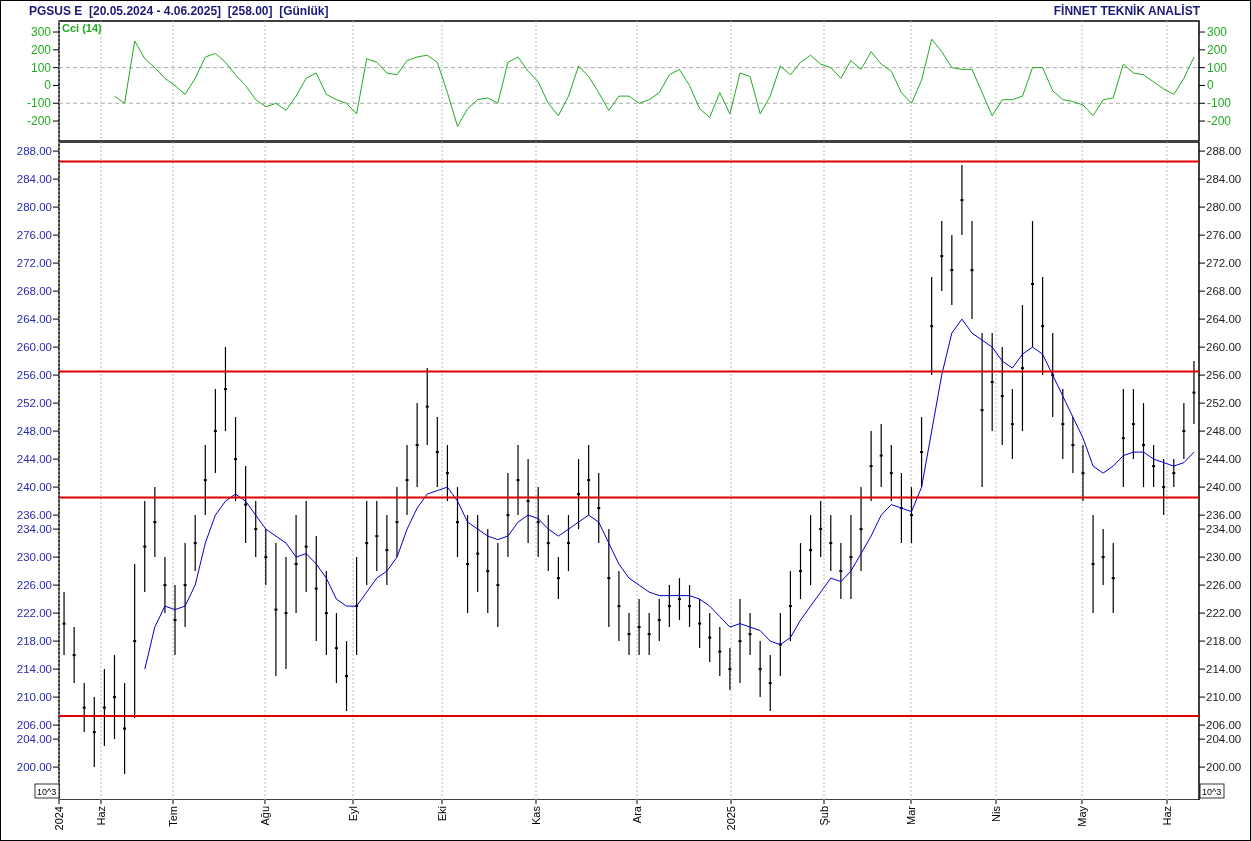 The width and height of the screenshot is (1251, 841). What do you see at coordinates (1224, 557) in the screenshot?
I see `axis-label: 230.00` at bounding box center [1224, 557].